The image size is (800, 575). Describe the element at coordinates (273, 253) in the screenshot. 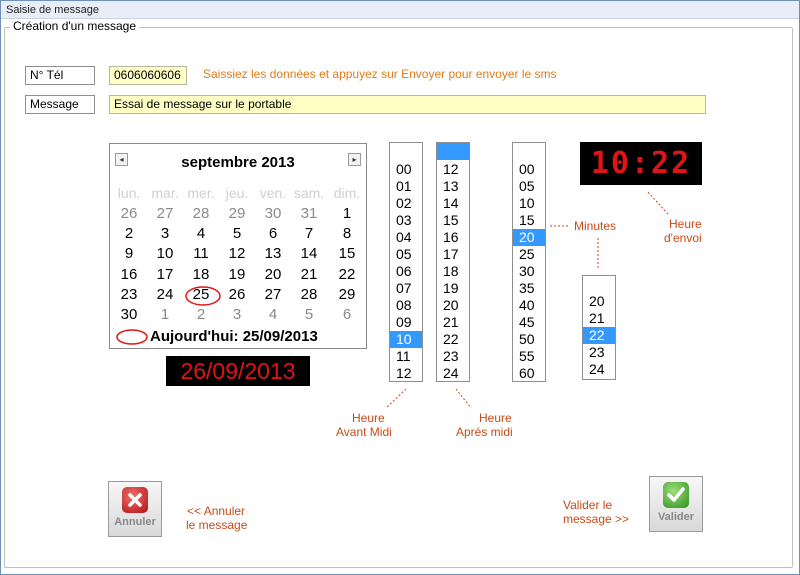

I see `calendar-day: 13` at that location.